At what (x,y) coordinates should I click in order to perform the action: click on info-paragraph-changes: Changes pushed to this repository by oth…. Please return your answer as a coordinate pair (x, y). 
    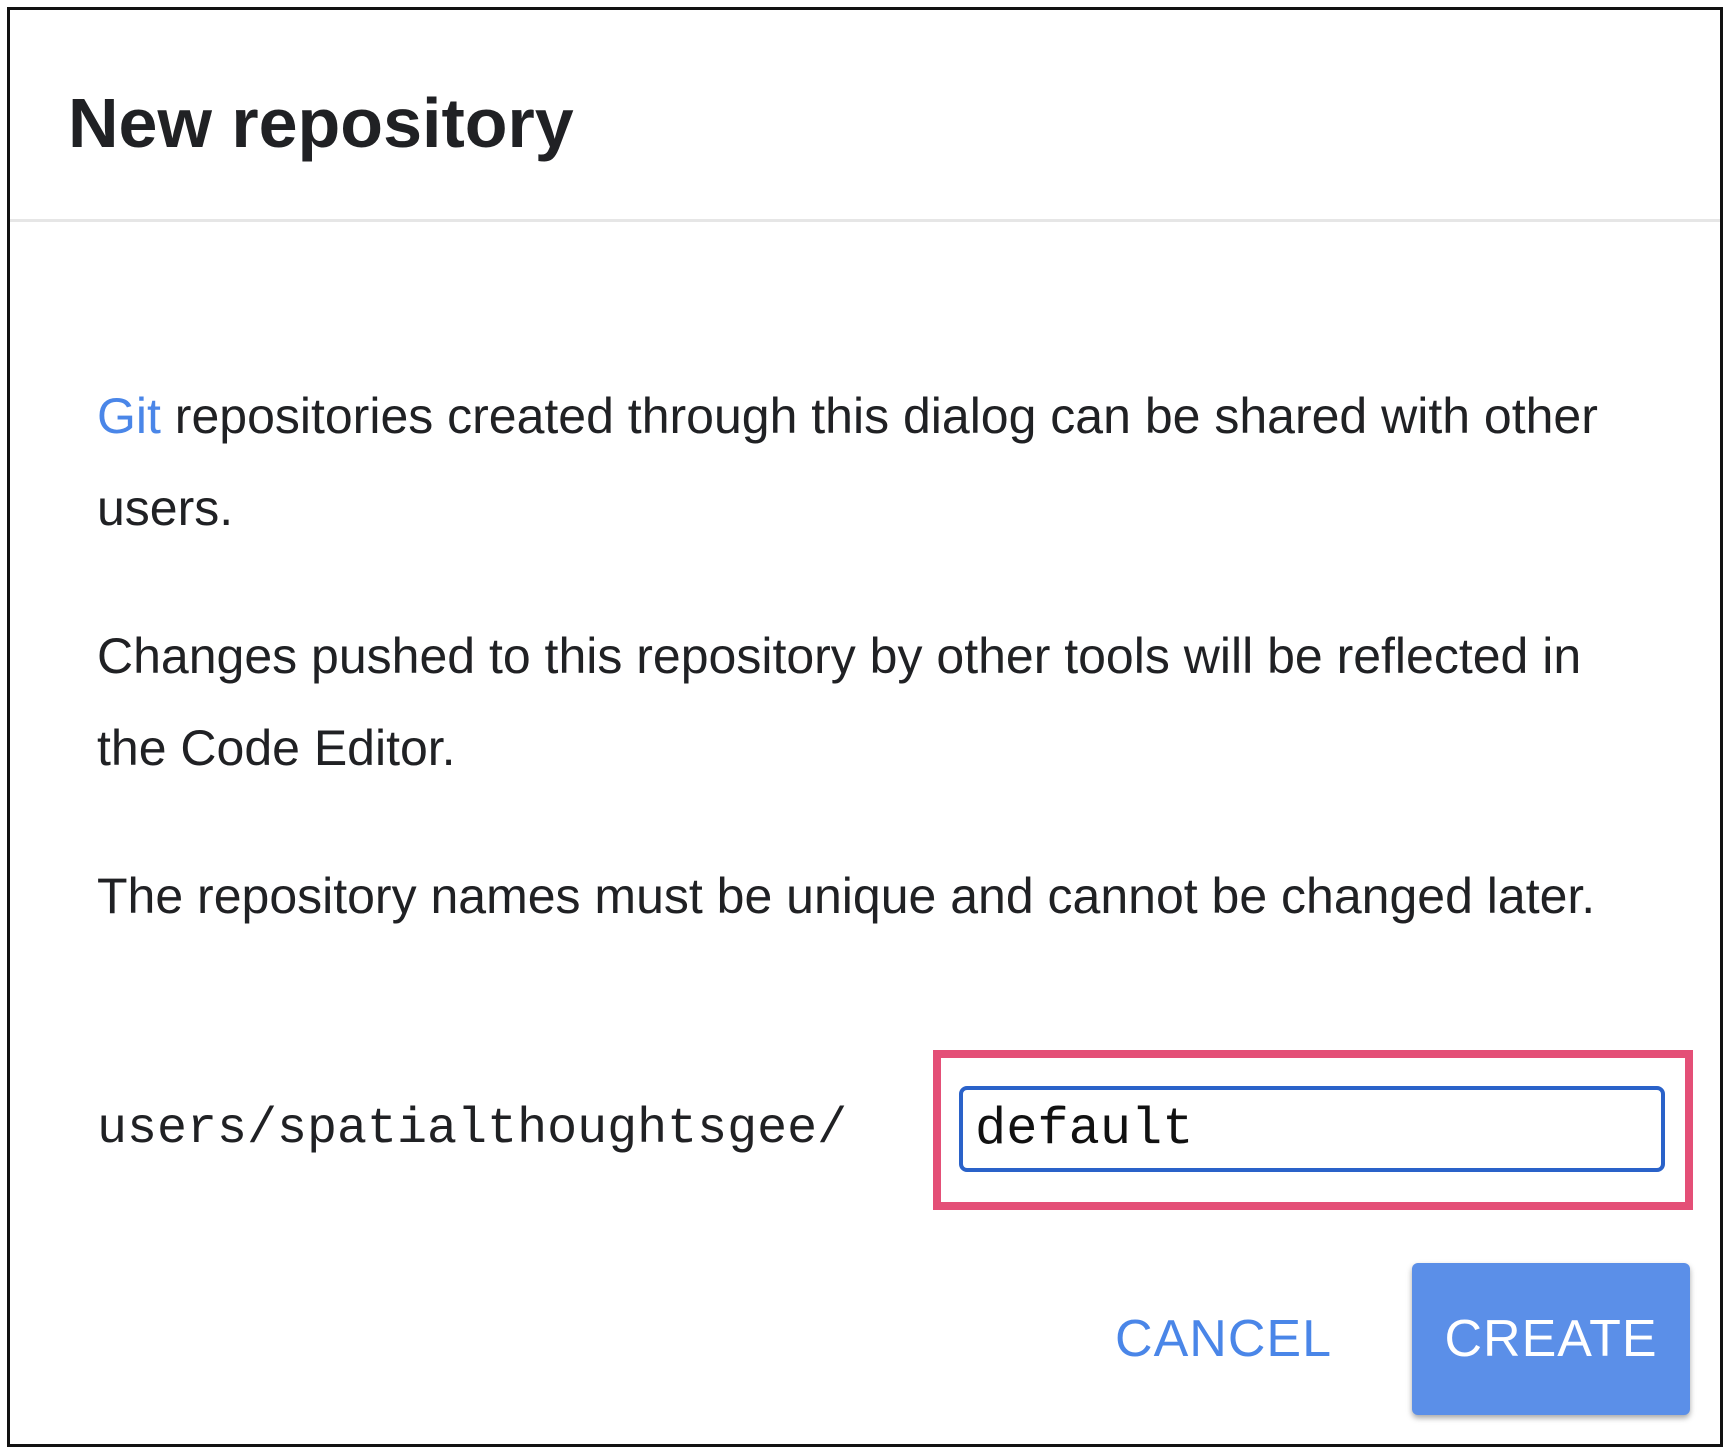
    Looking at the image, I should click on (839, 702).